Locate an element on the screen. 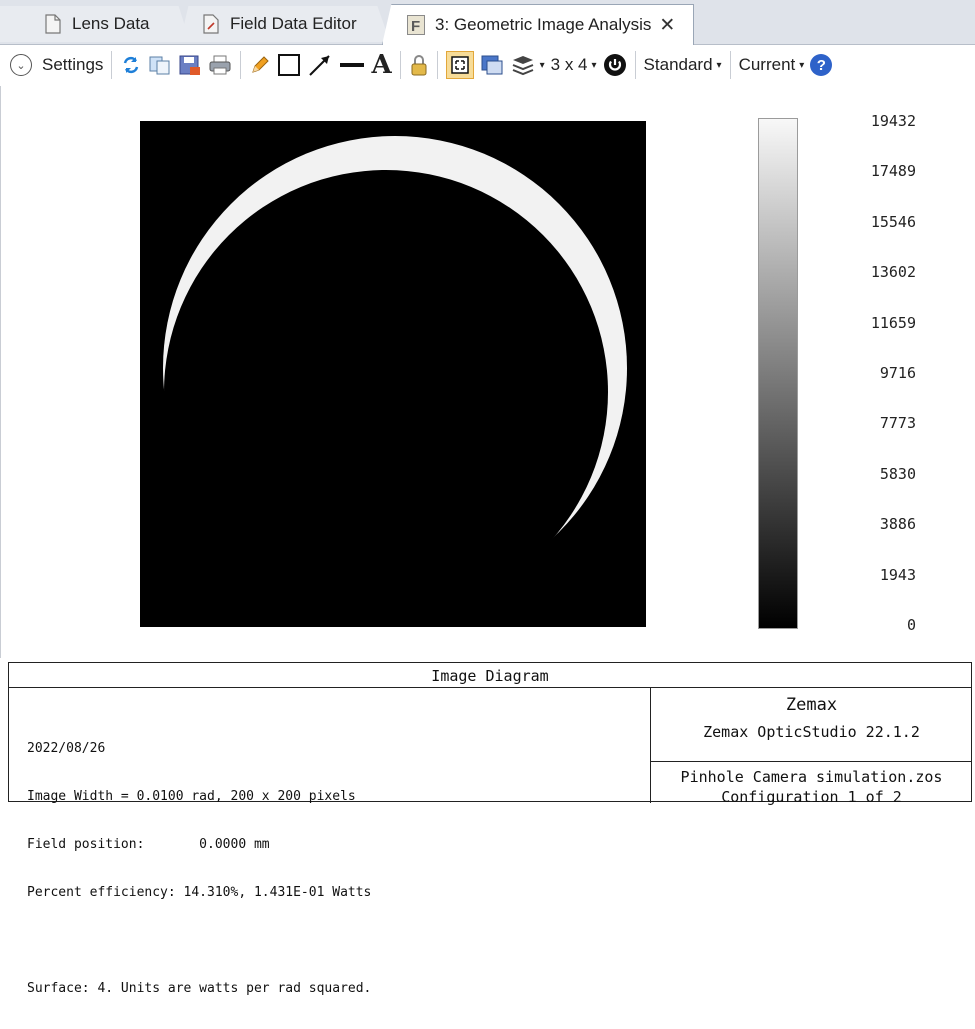 This screenshot has width=975, height=1029. pencil-icon is located at coordinates (260, 65).